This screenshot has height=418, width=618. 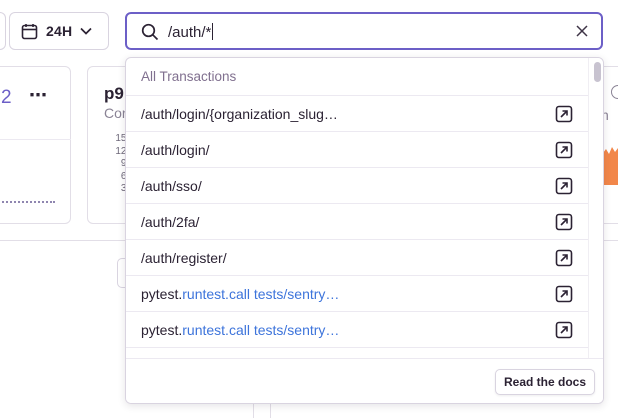 What do you see at coordinates (171, 186) in the screenshot?
I see `result-item-label: /auth/sso/` at bounding box center [171, 186].